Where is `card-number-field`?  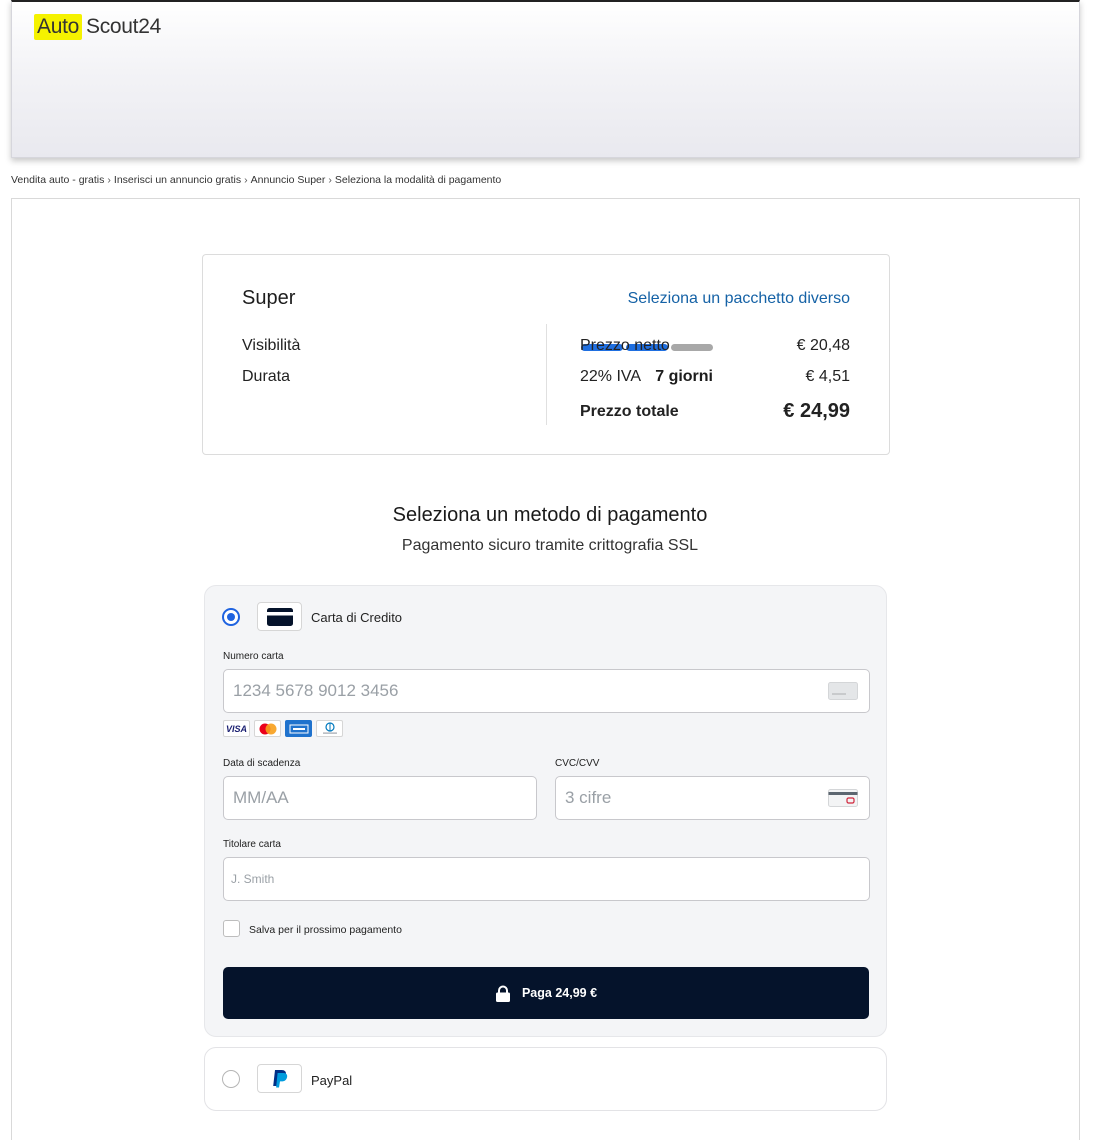 card-number-field is located at coordinates (546, 691).